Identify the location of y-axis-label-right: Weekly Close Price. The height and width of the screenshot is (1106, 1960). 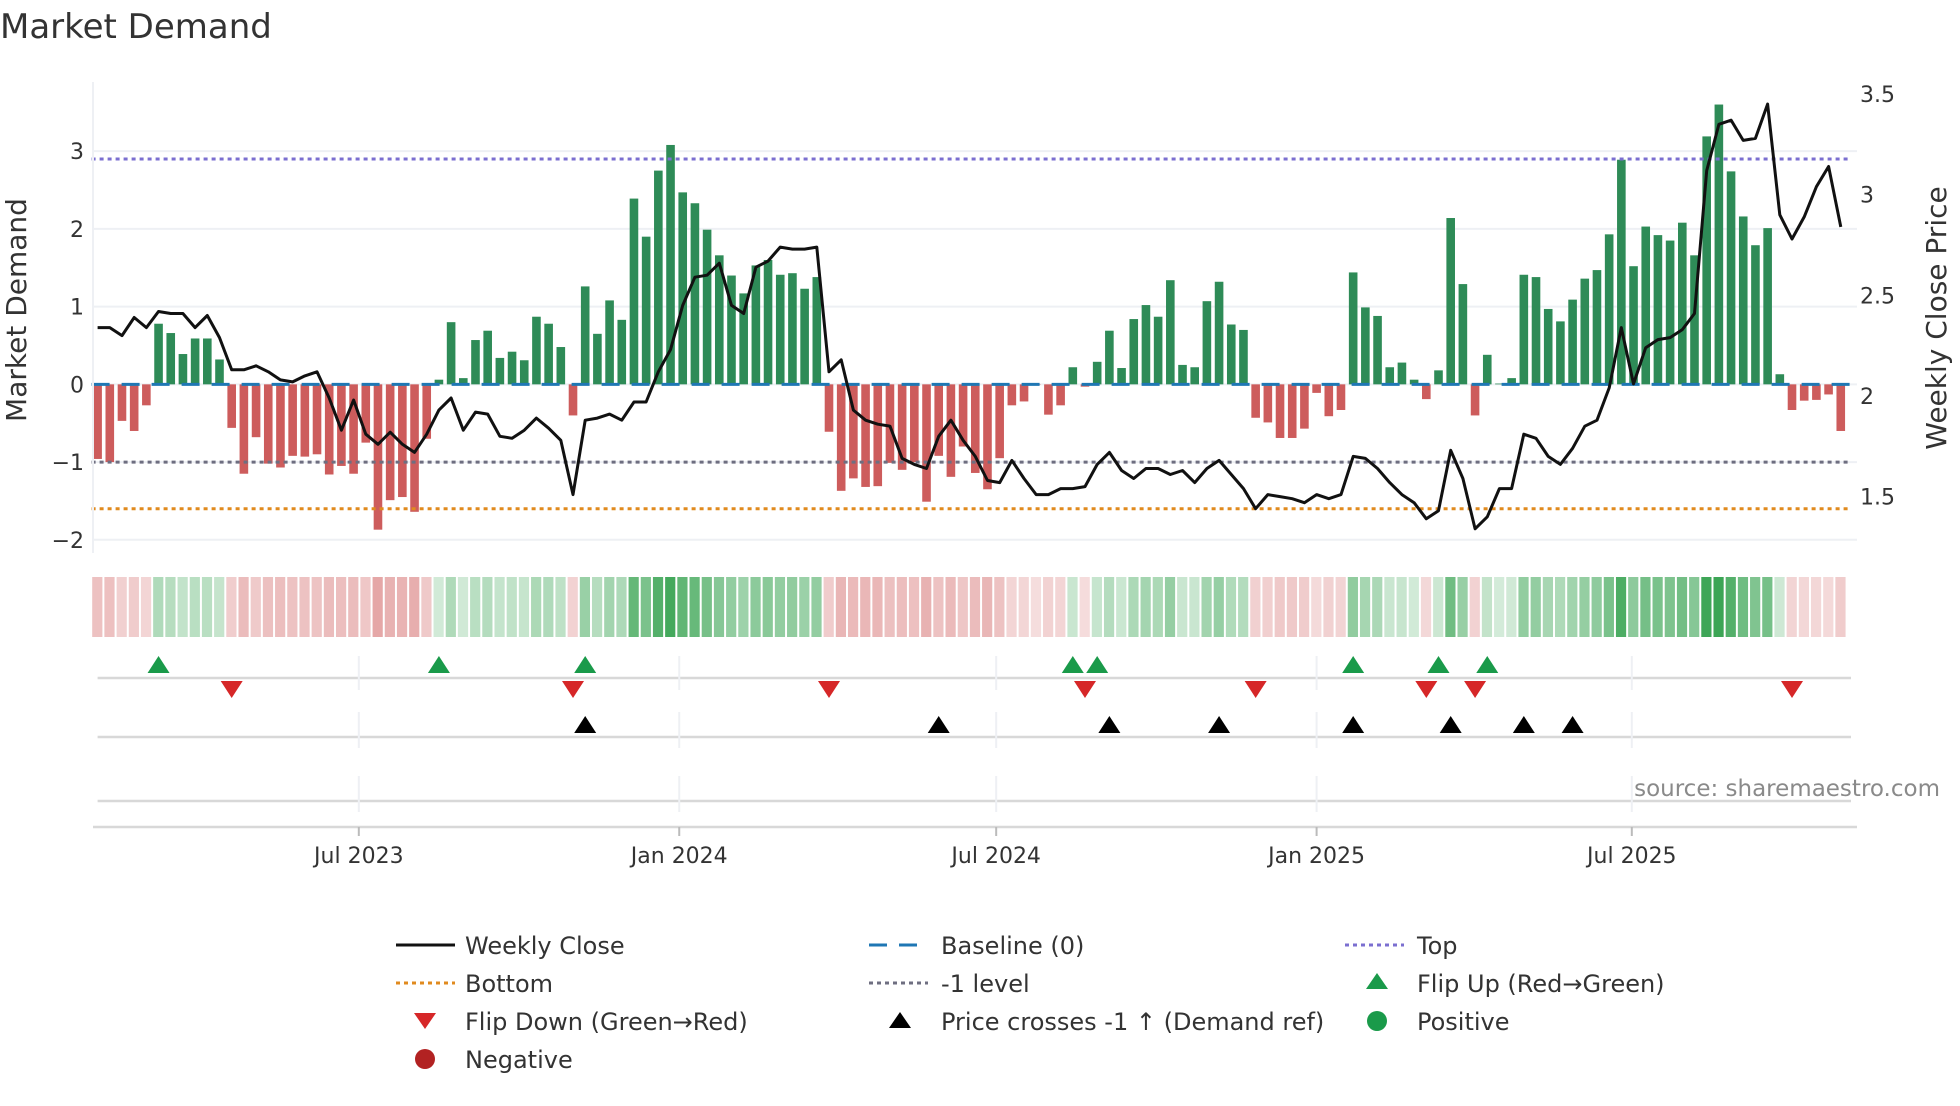
(1936, 317).